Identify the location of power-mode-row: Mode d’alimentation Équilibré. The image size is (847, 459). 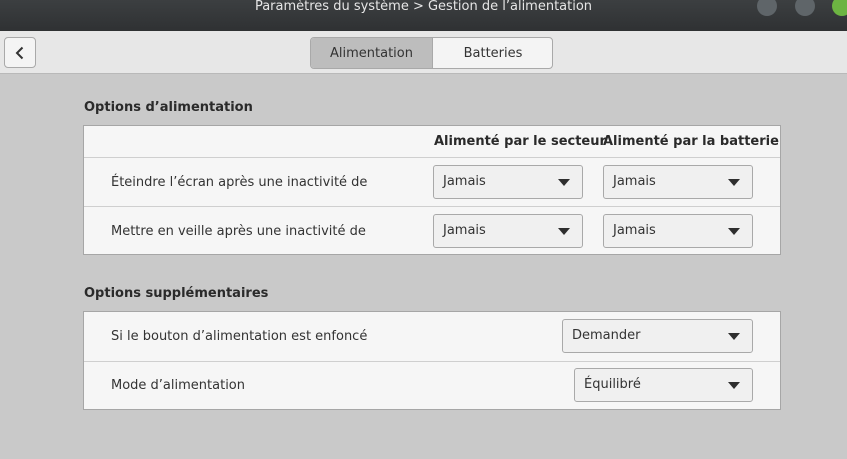
(432, 385).